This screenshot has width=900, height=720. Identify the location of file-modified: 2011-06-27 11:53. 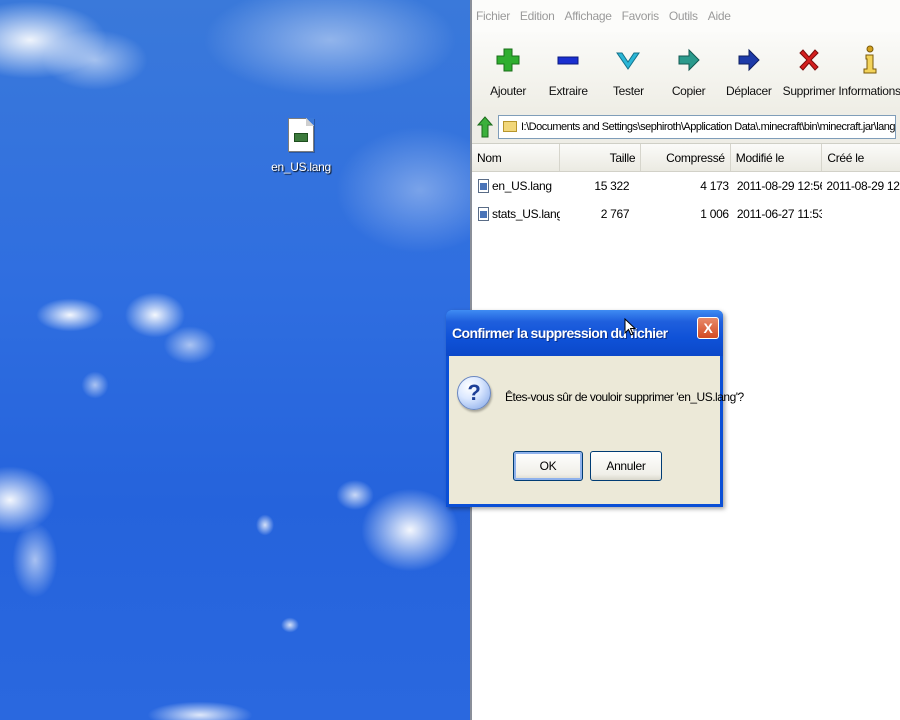
(779, 214).